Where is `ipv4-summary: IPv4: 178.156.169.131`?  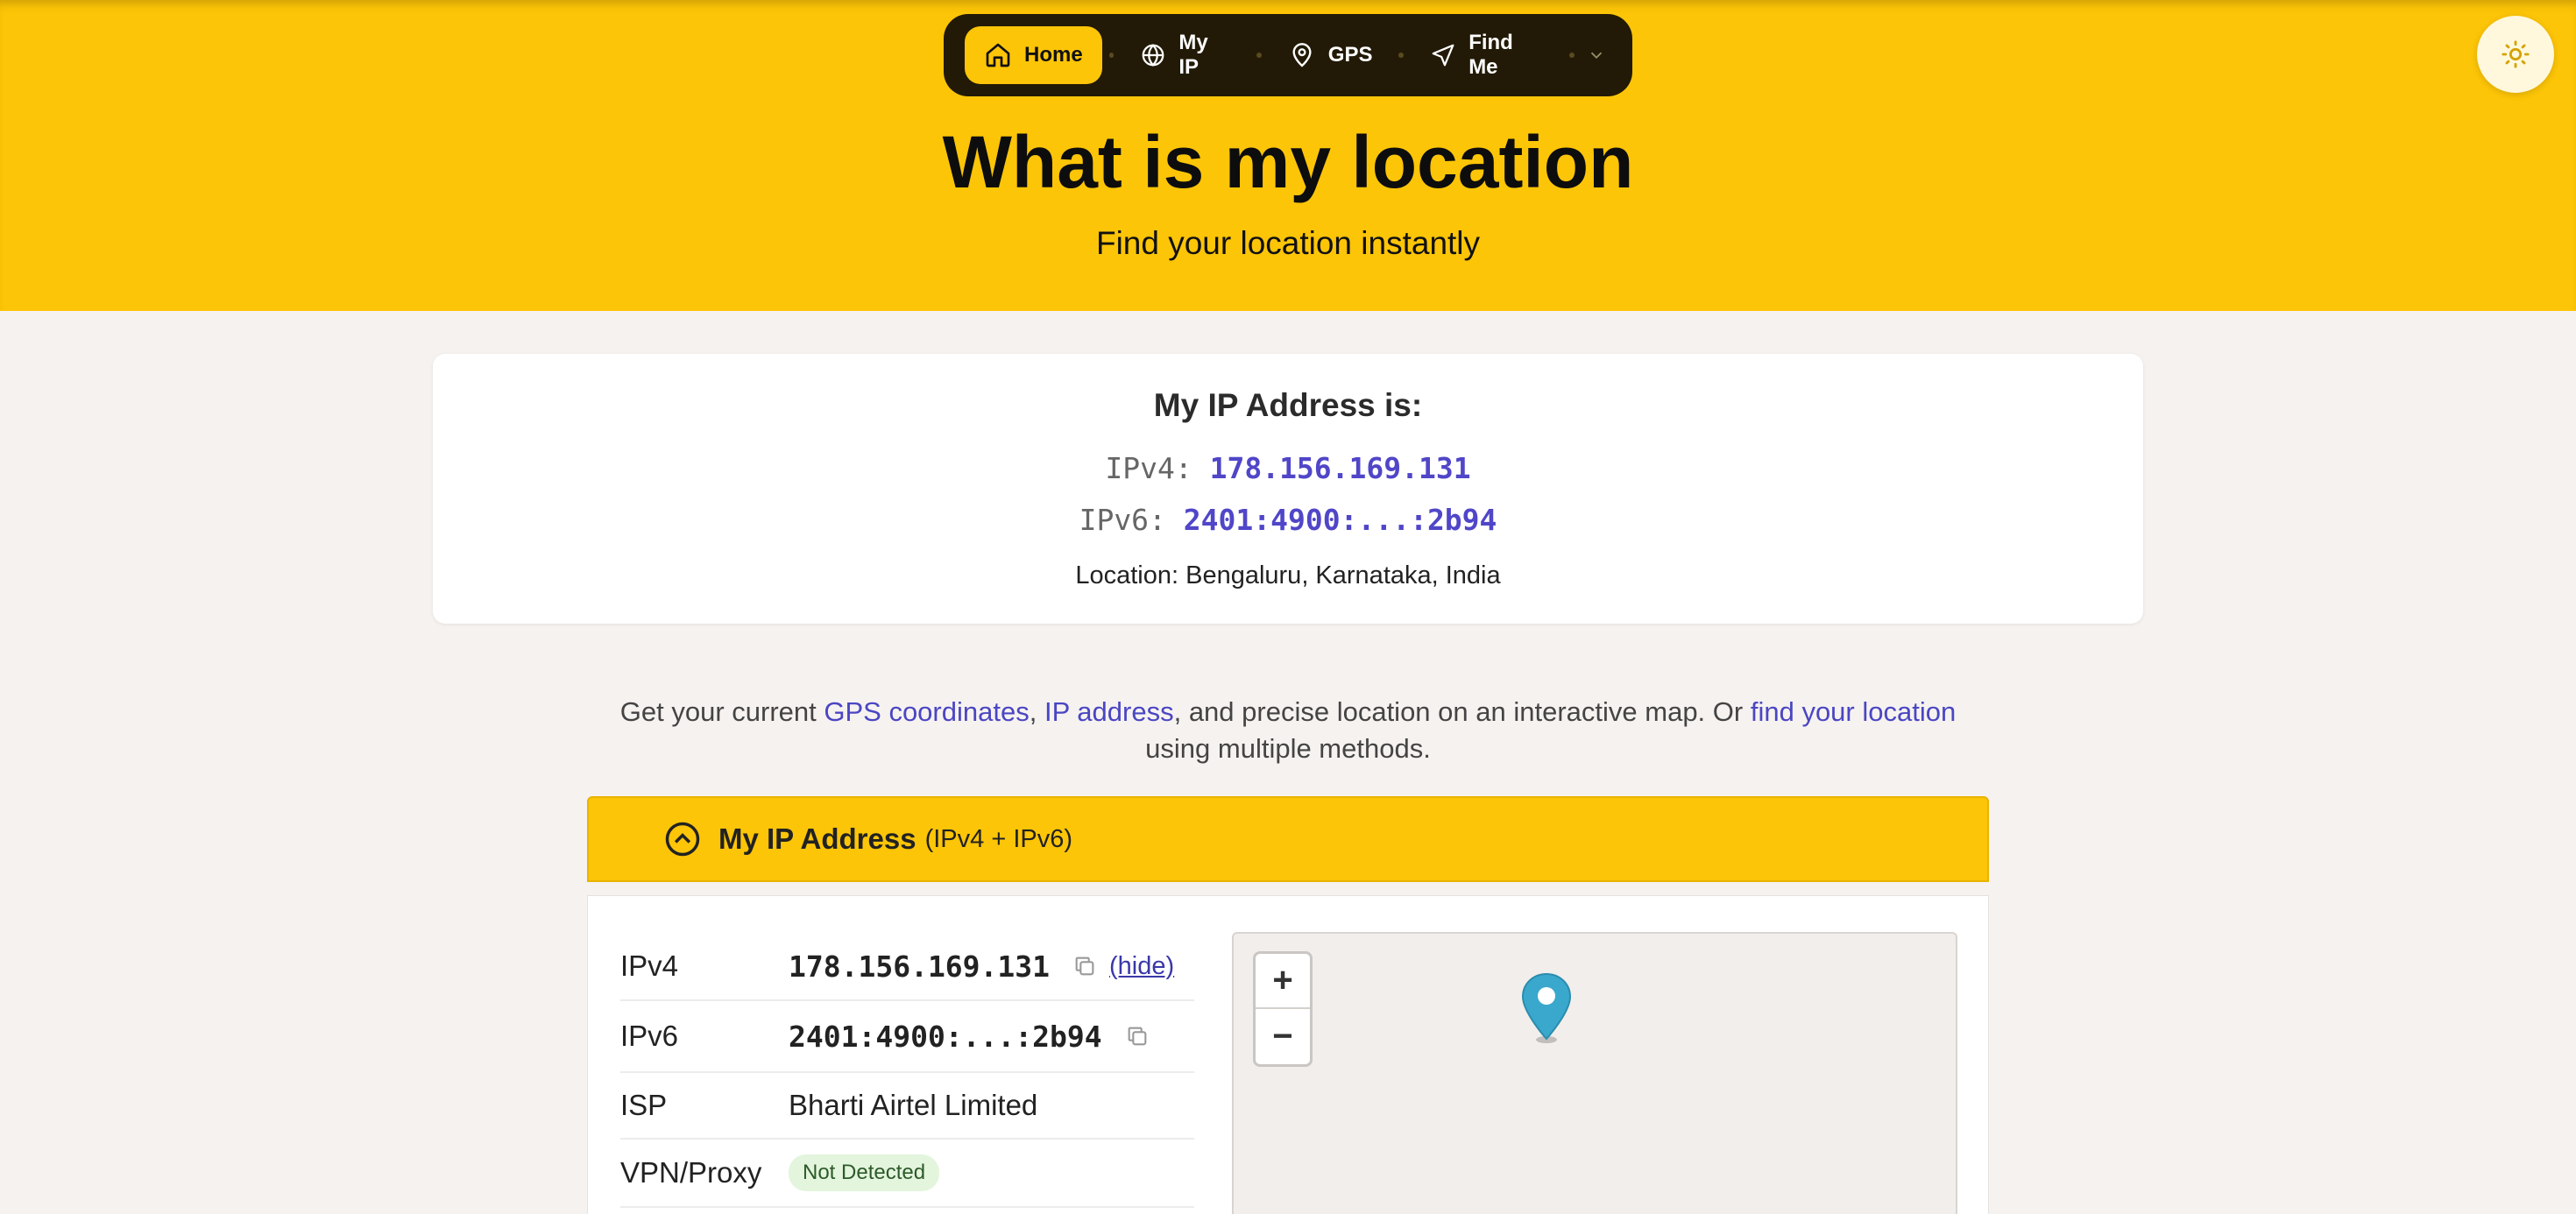 ipv4-summary: IPv4: 178.156.169.131 is located at coordinates (1288, 468).